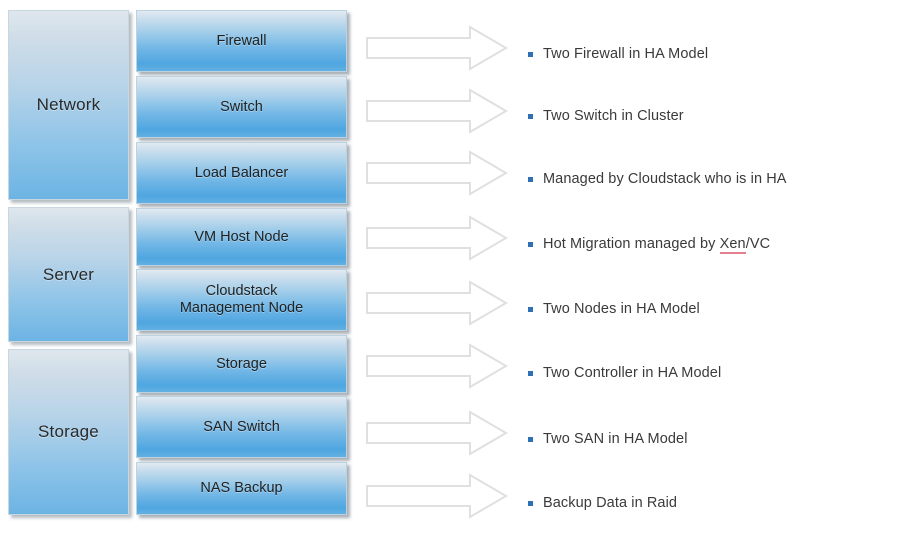  I want to click on item-box-san-switch: SAN Switch, so click(241, 427).